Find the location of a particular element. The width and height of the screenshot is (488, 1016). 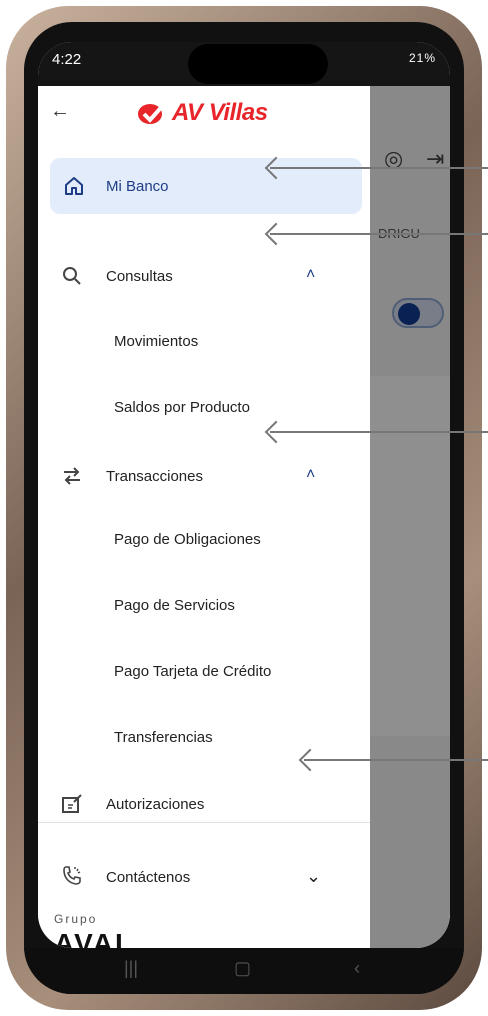

menu-item-autorizaciones: Autorizaciones is located at coordinates (204, 804).